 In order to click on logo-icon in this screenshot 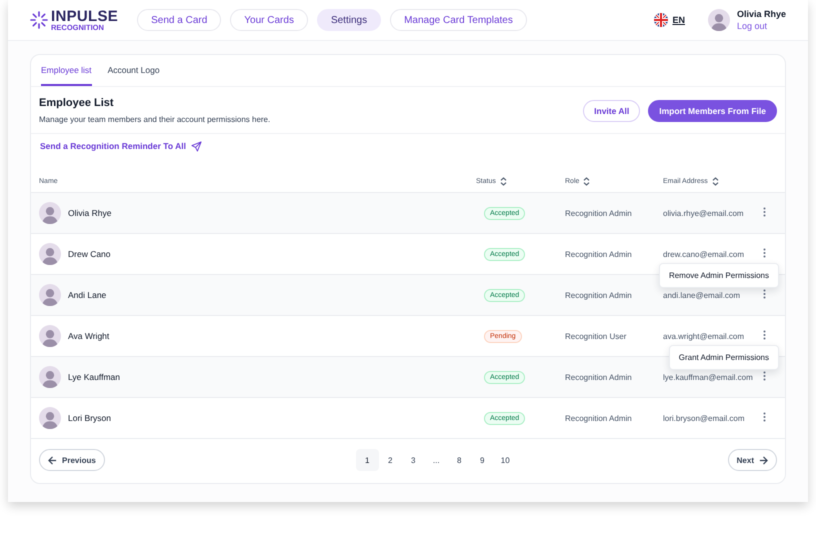, I will do `click(39, 20)`.